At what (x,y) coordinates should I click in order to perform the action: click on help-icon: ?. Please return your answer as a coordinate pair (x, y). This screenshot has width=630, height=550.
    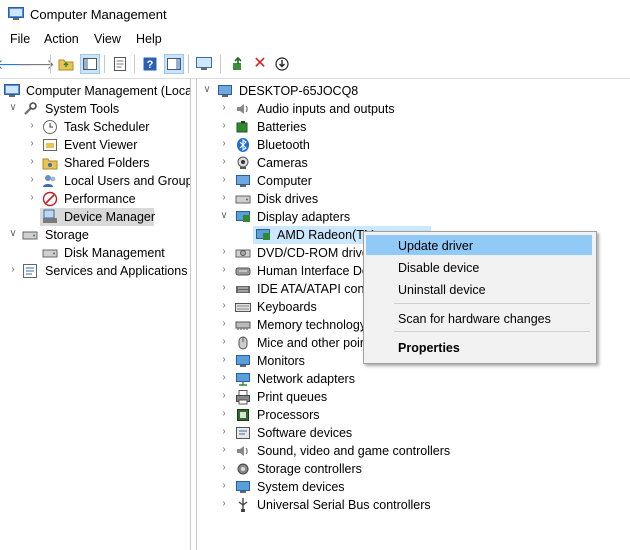
    Looking at the image, I should click on (150, 64).